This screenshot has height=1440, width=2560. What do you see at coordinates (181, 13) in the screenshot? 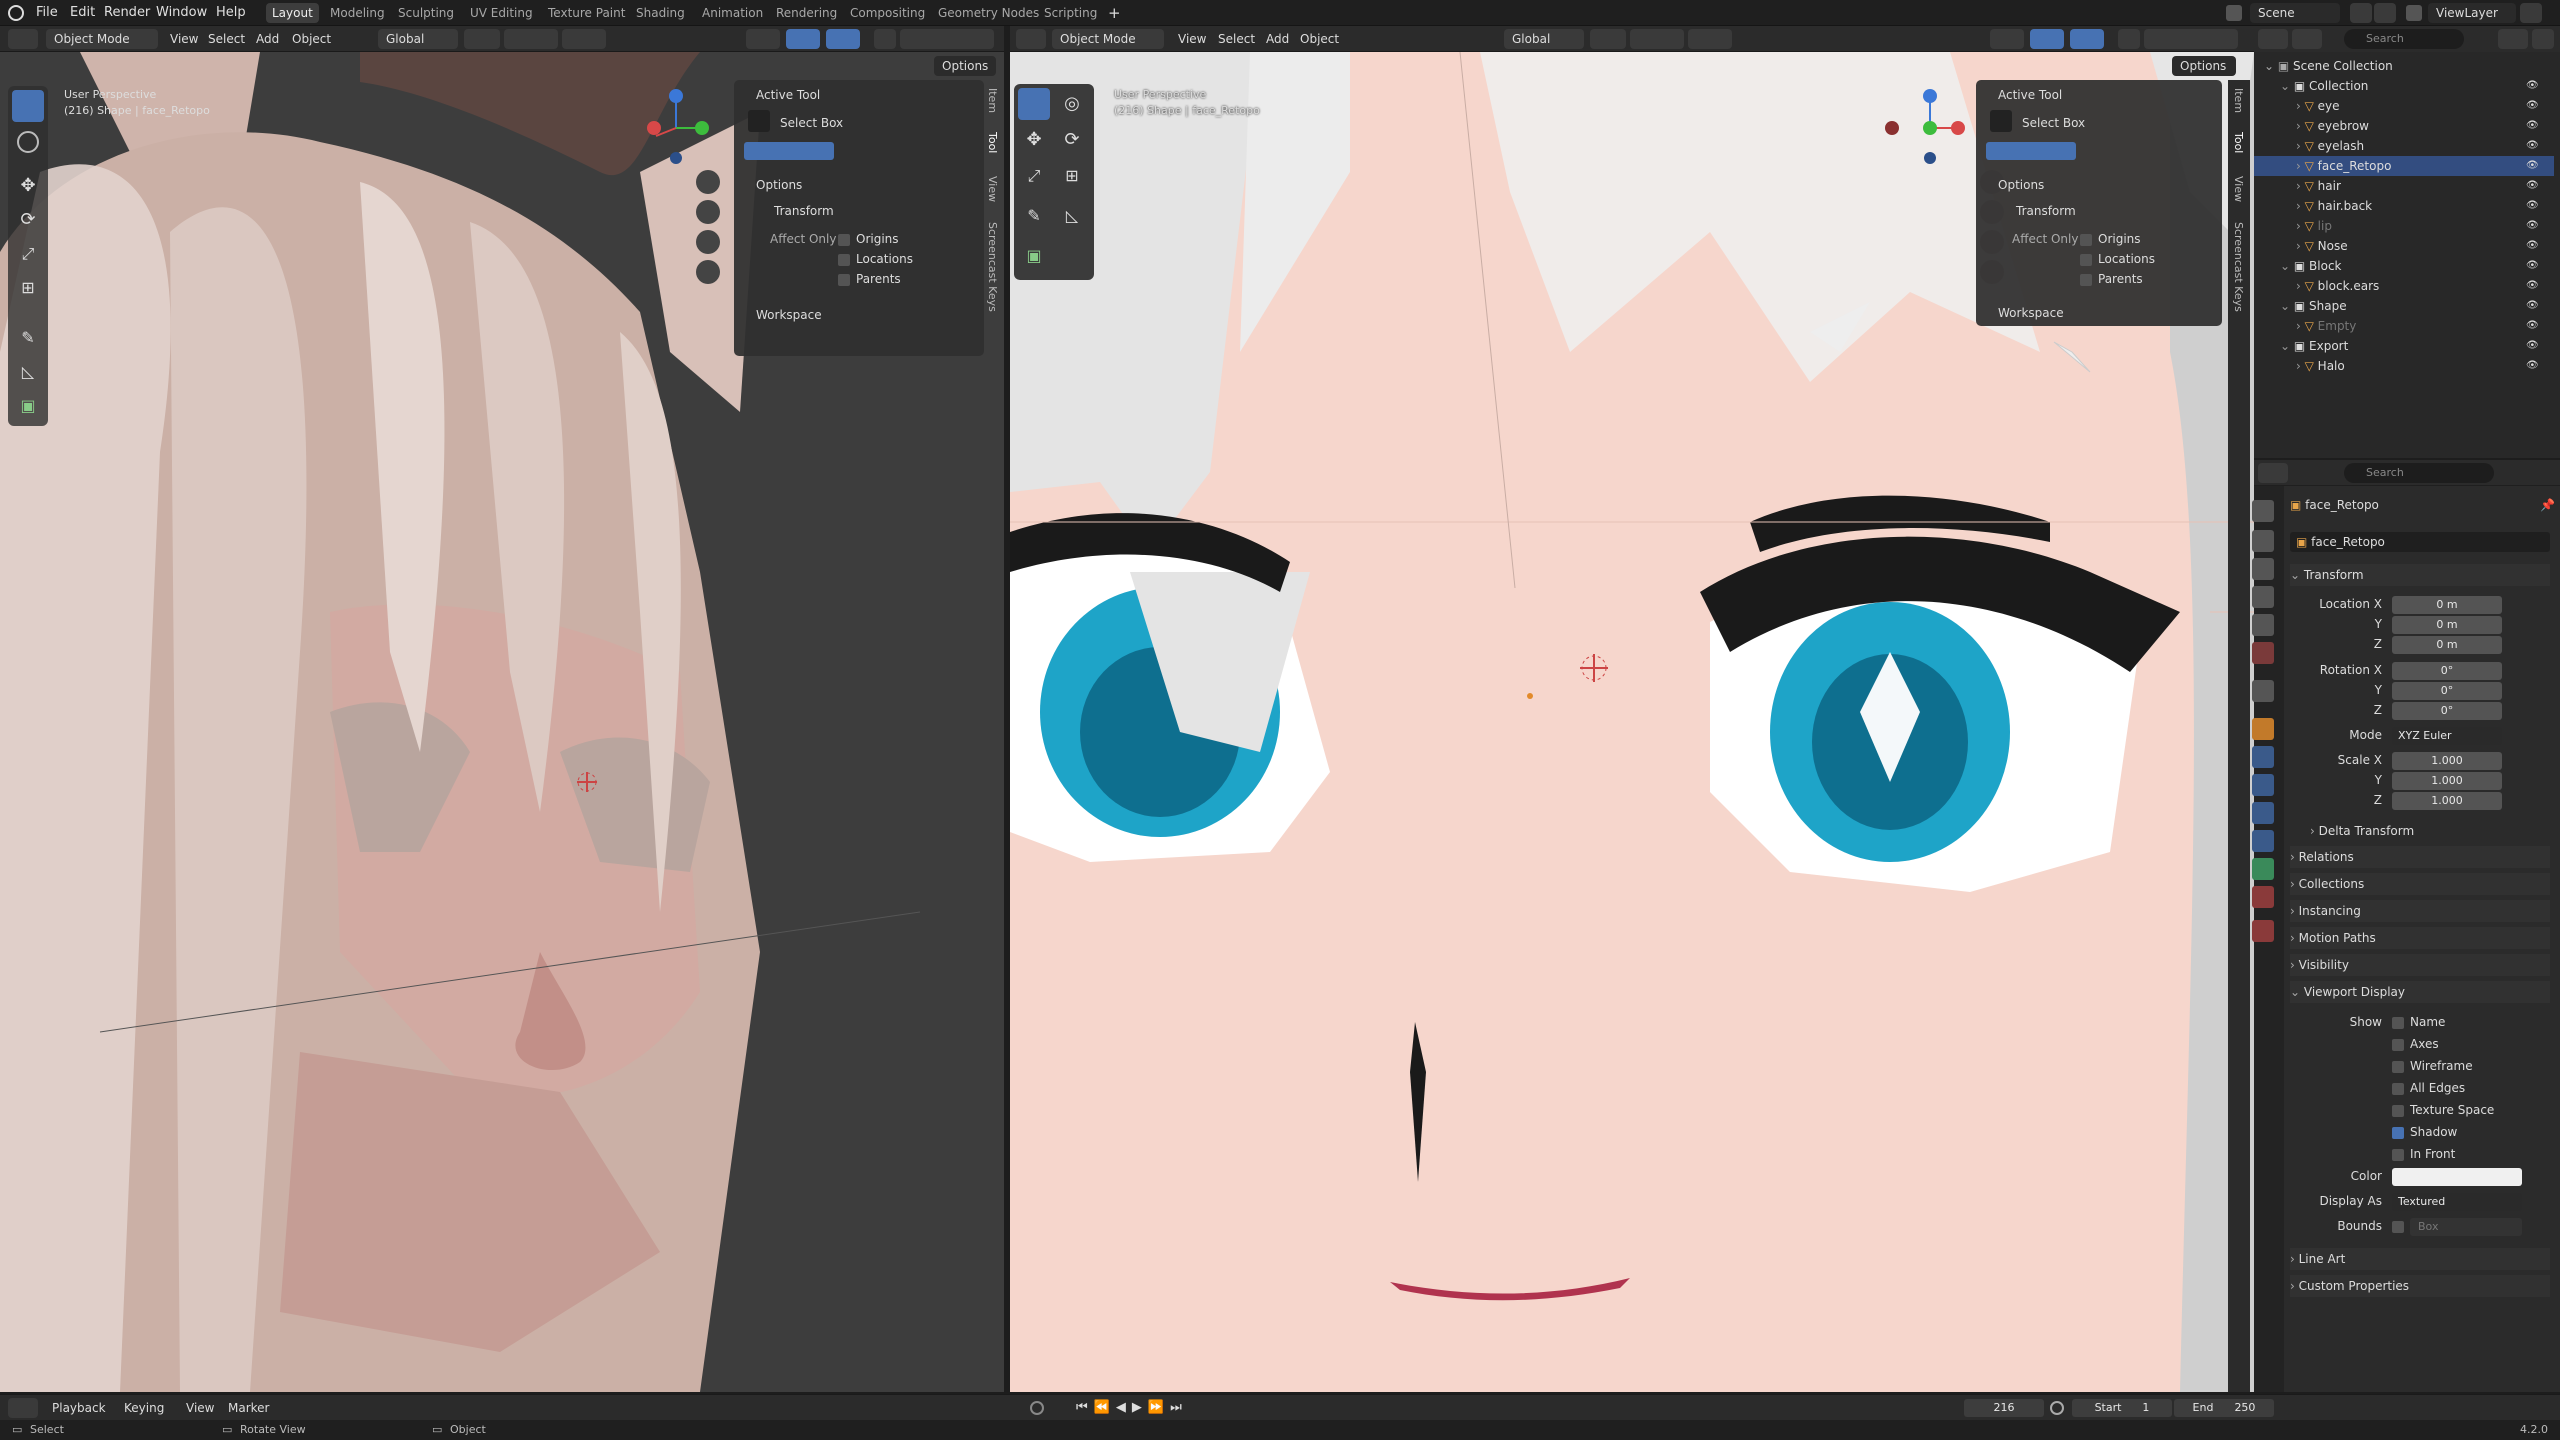
I see `menu-window: Window` at bounding box center [181, 13].